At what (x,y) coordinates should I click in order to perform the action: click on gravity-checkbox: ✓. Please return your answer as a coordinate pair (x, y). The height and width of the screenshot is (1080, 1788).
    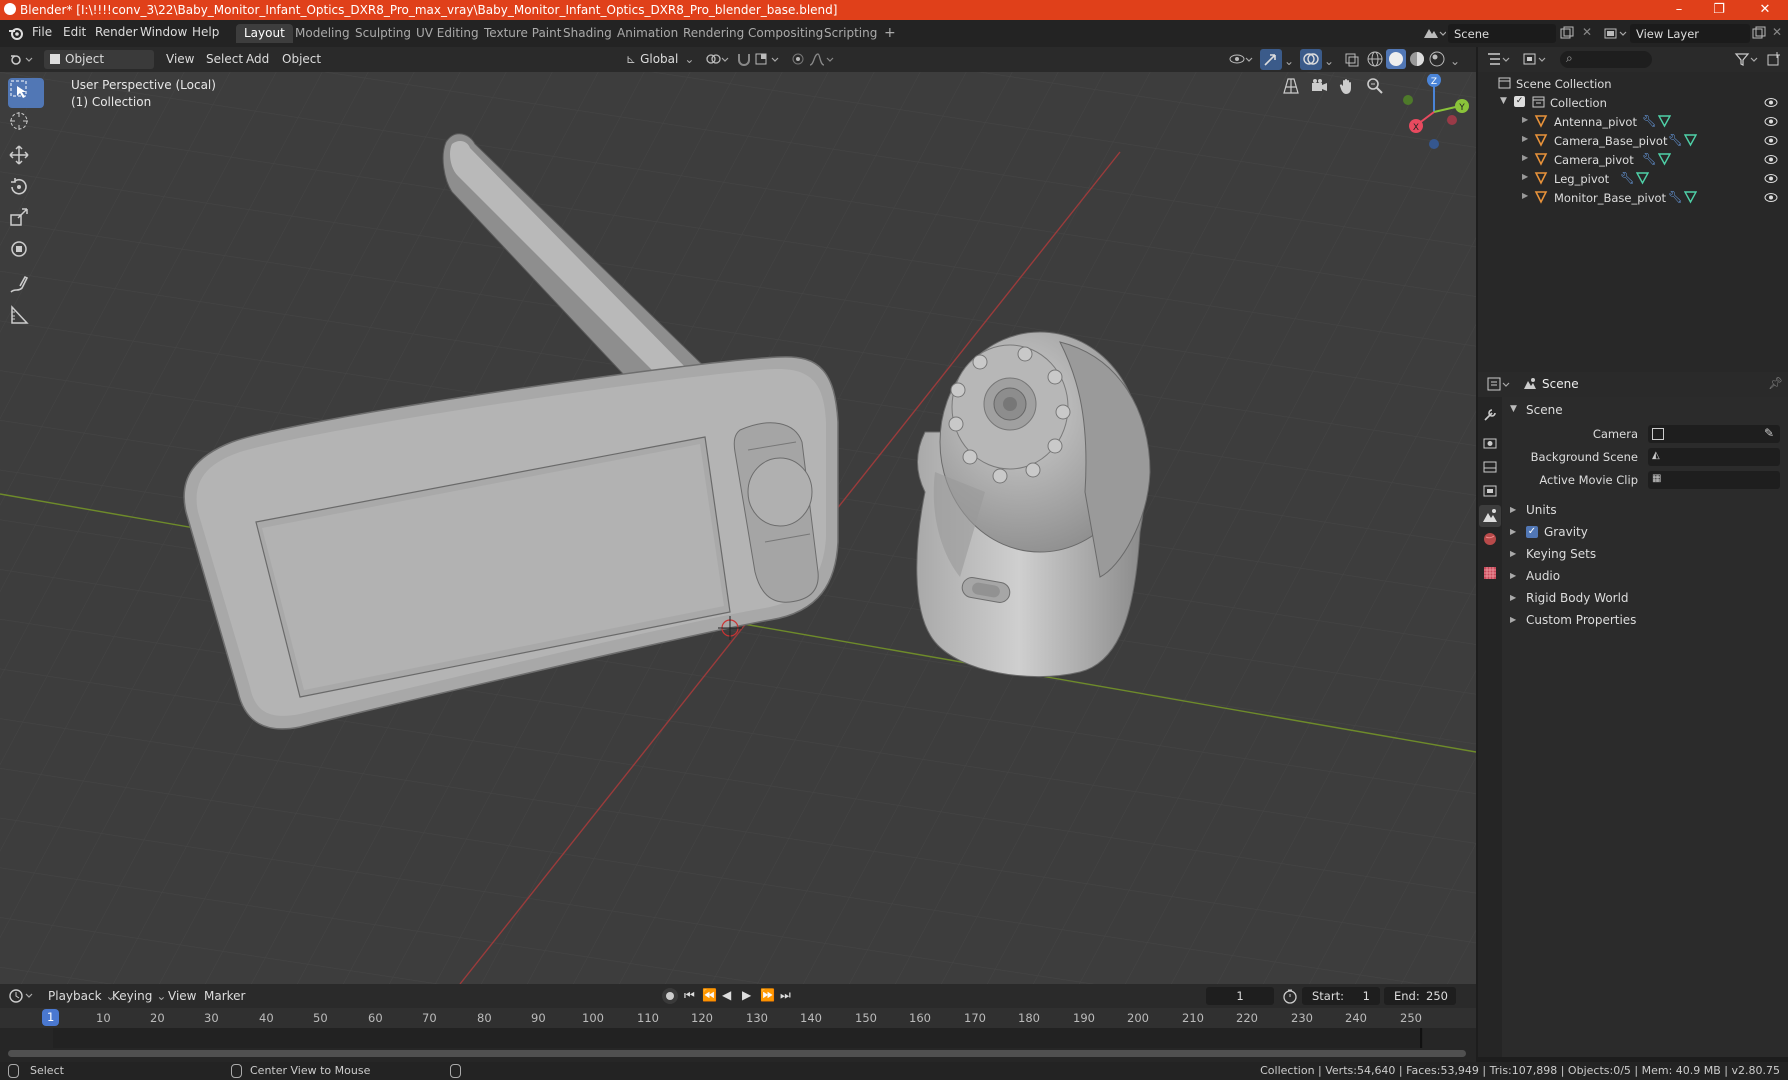
    Looking at the image, I should click on (1532, 532).